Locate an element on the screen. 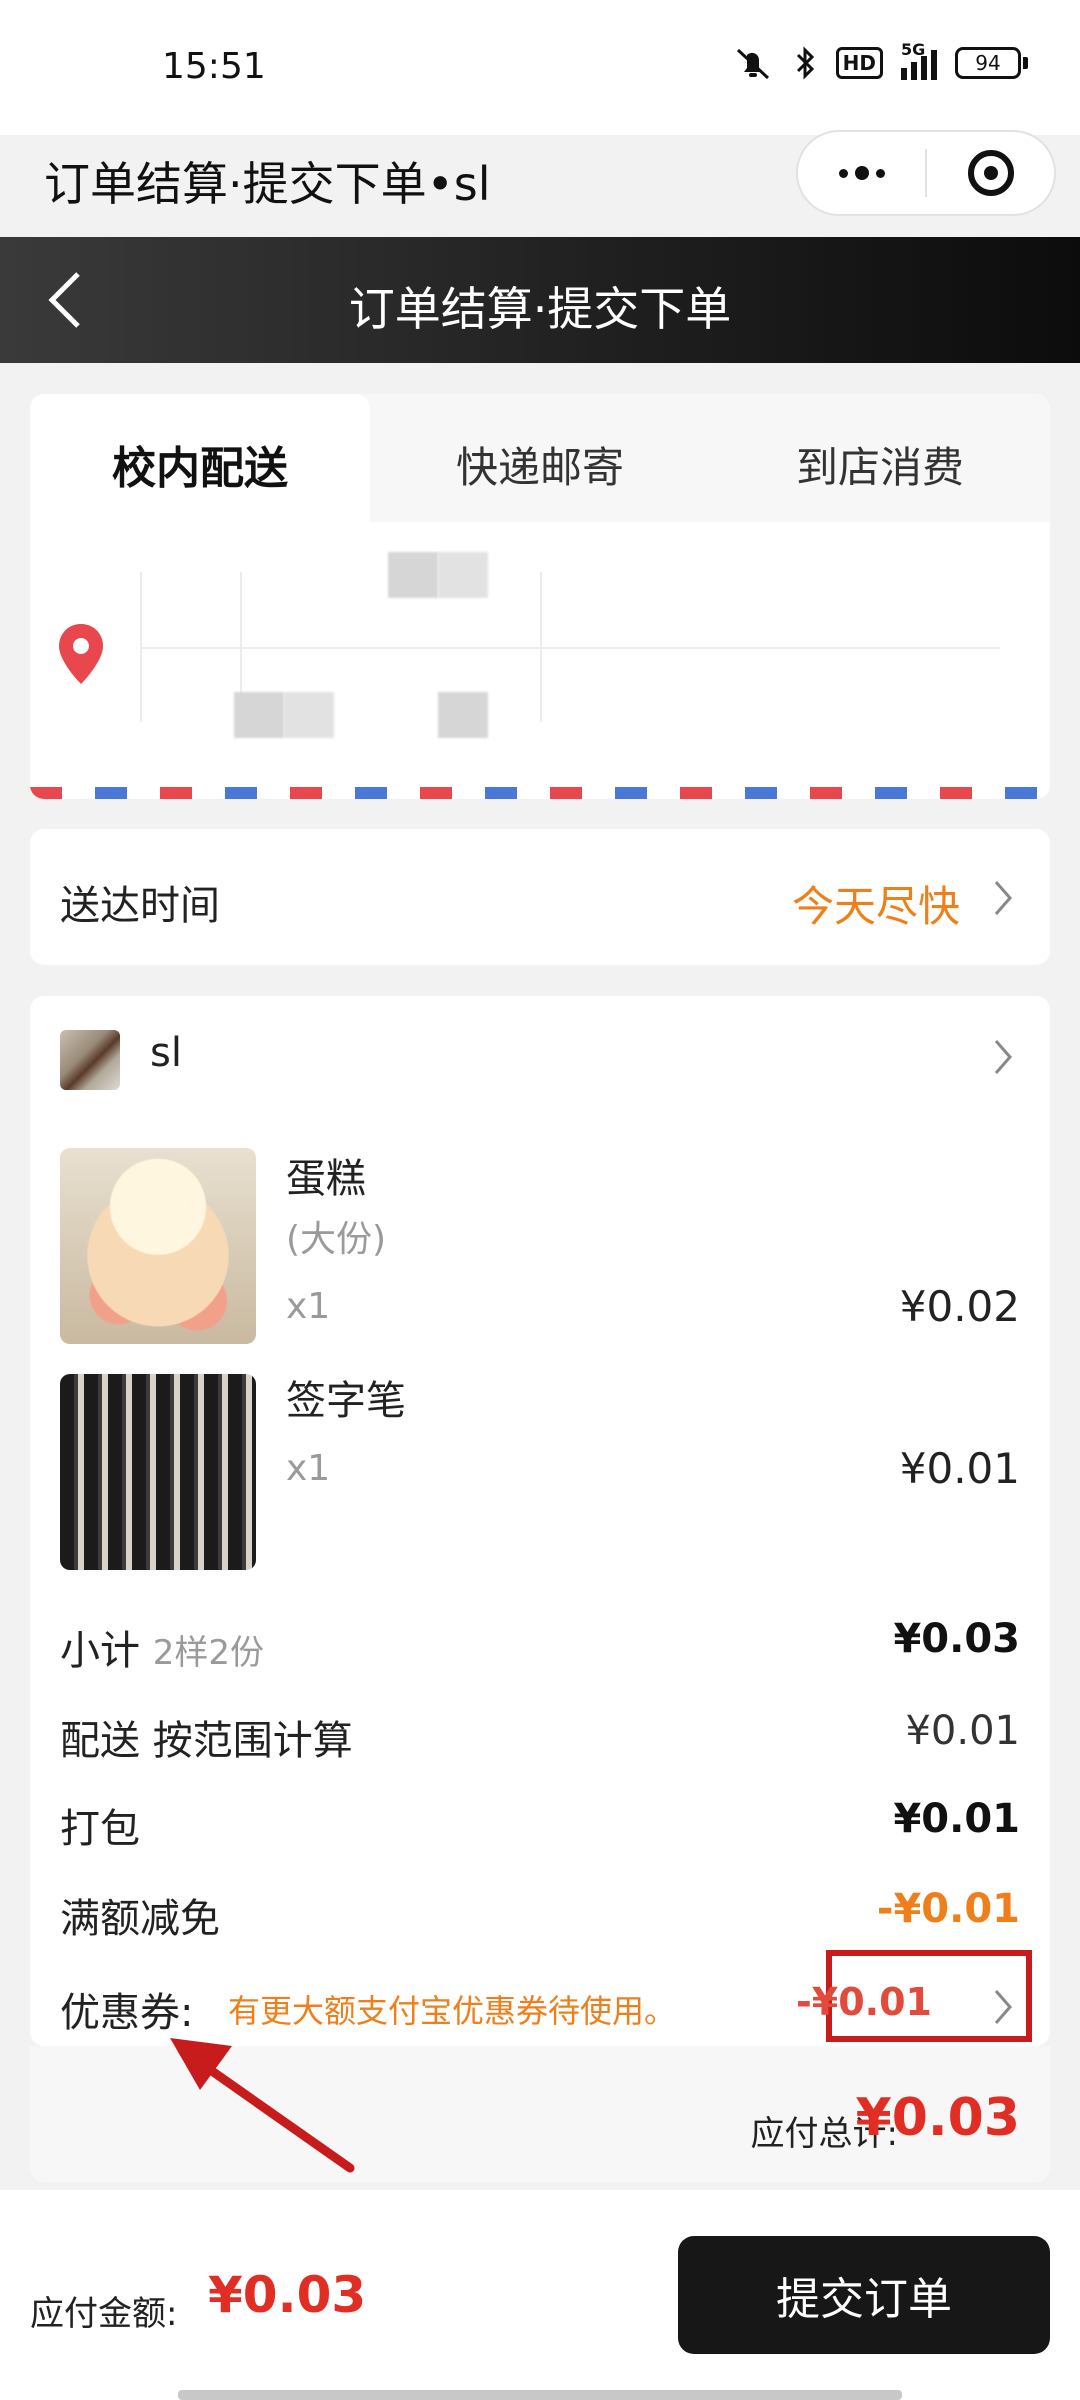  bluetooth-icon is located at coordinates (806, 63).